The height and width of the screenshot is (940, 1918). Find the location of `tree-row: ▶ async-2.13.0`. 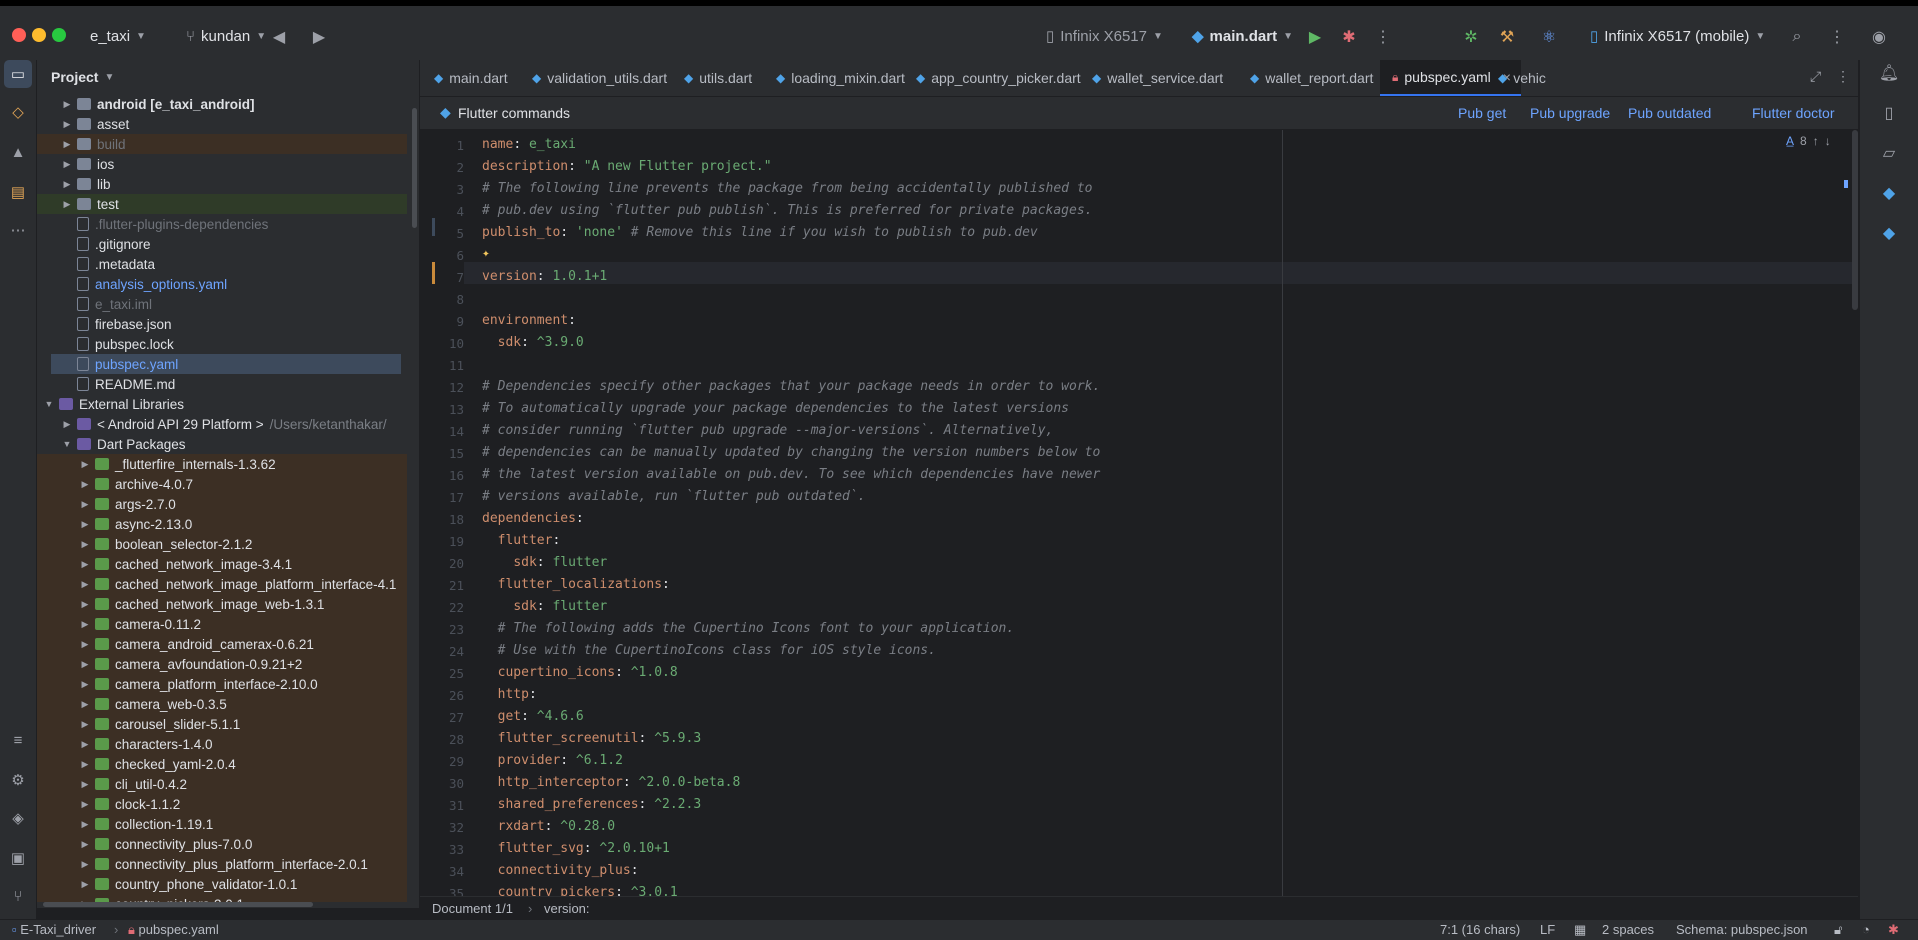

tree-row: ▶ async-2.13.0 is located at coordinates (222, 524).